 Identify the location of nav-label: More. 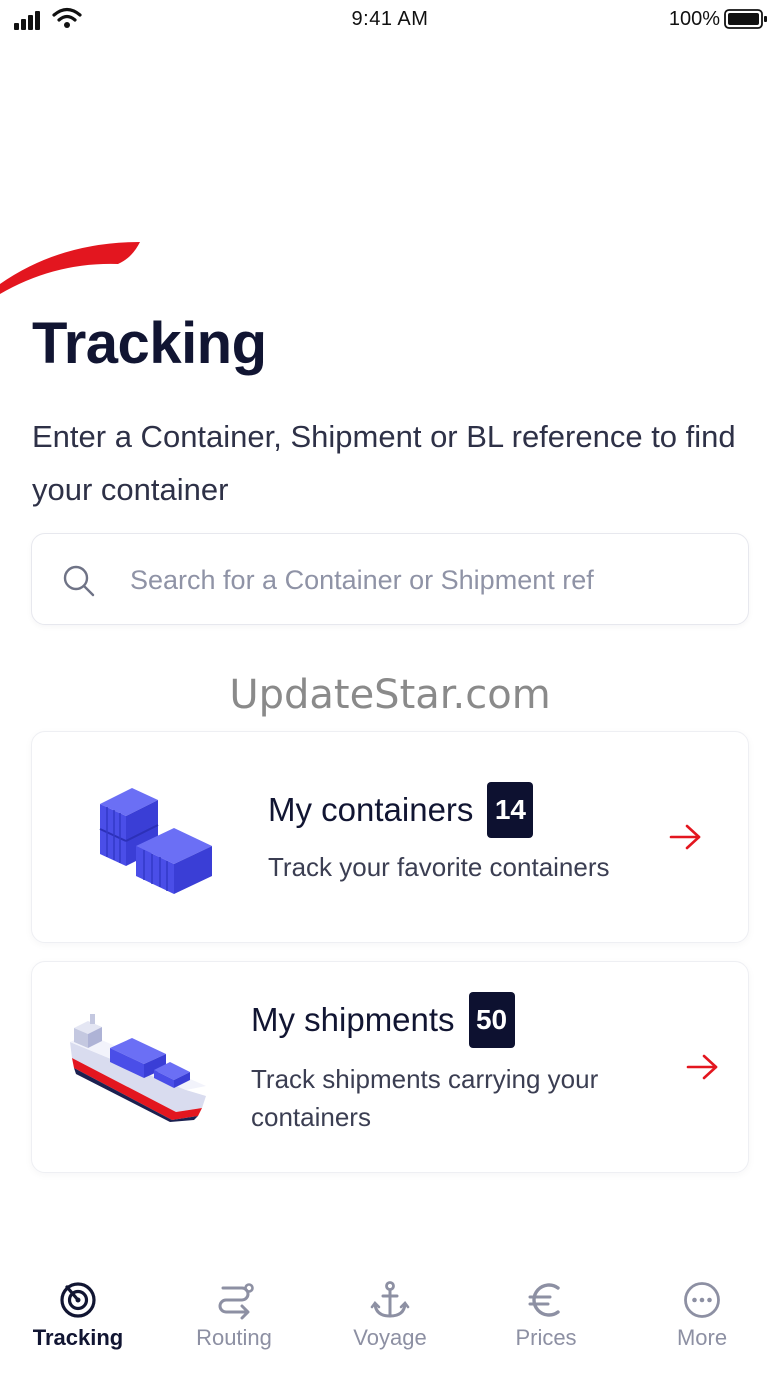
(702, 1337).